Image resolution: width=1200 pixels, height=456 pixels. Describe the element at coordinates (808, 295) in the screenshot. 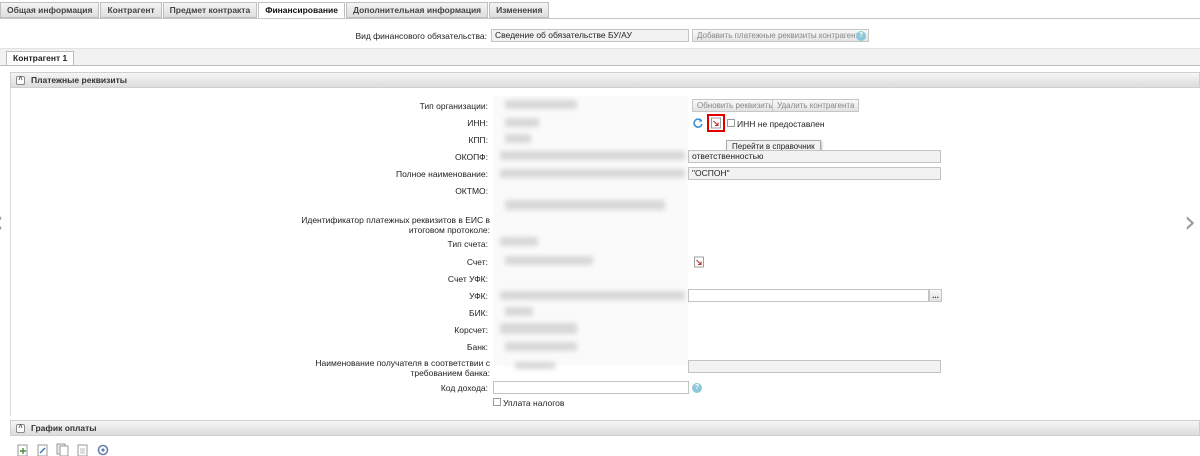

I see `ufk-field` at that location.